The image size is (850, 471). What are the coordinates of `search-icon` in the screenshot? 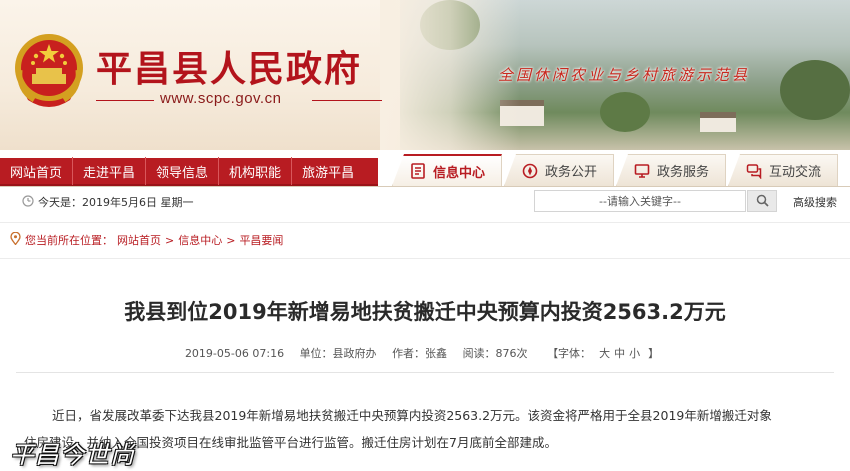 It's located at (762, 201).